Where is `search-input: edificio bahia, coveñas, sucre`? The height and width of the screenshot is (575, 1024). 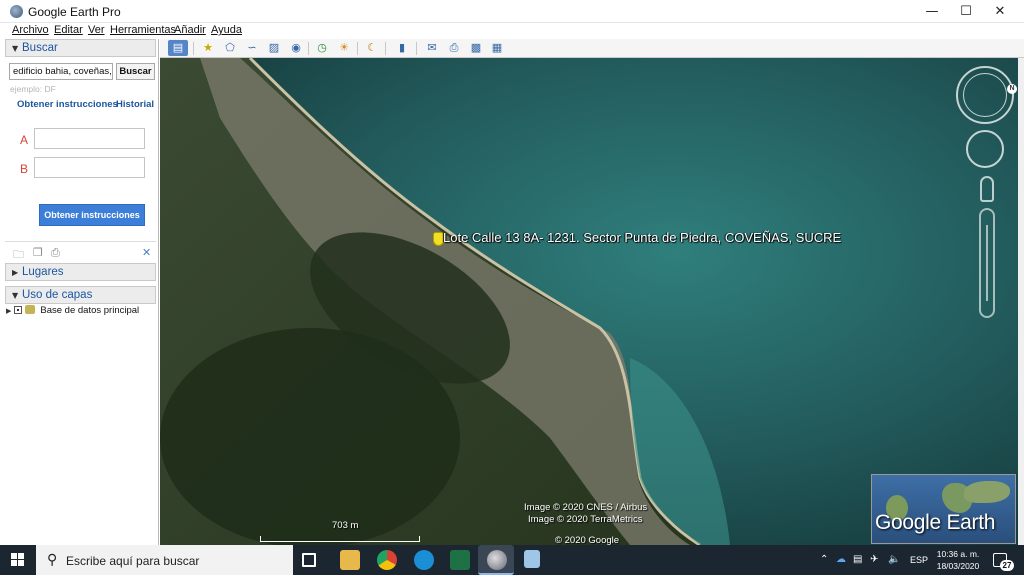 search-input: edificio bahia, coveñas, sucre is located at coordinates (61, 71).